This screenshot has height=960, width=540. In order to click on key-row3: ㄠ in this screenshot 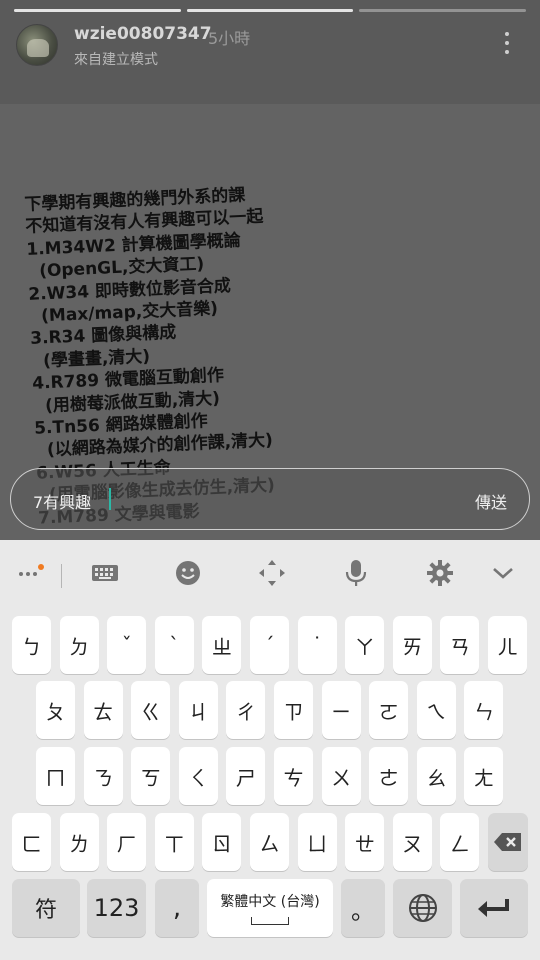, I will do `click(436, 776)`.